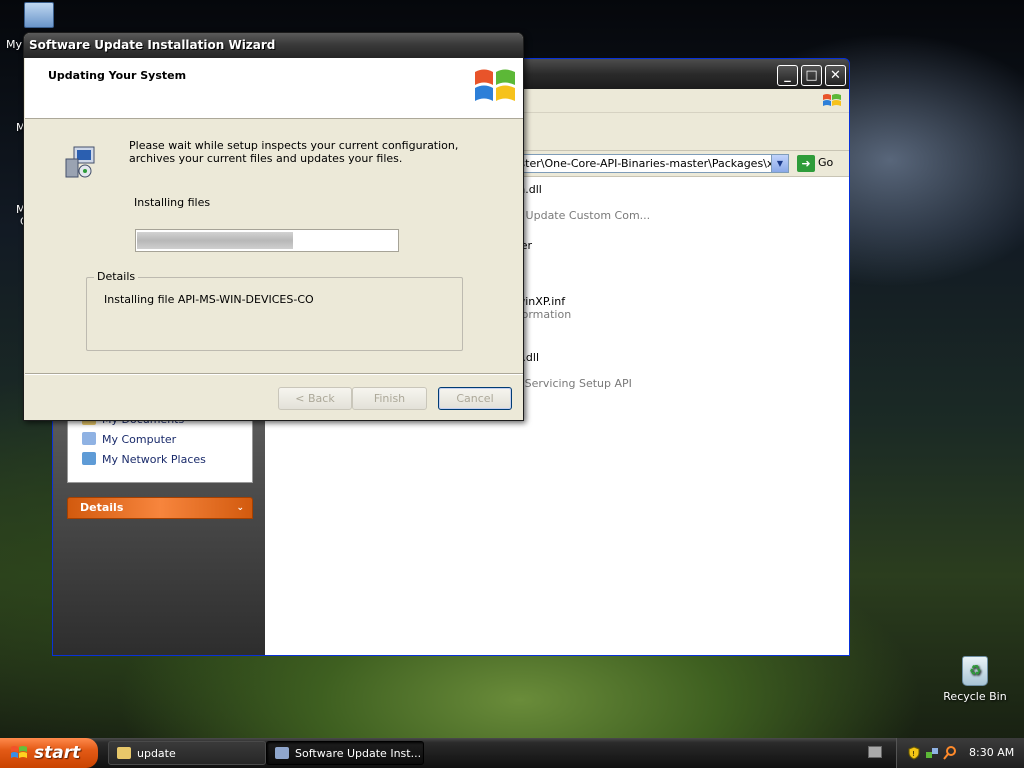  I want to click on recycle-bin-label: Recycle Bin, so click(975, 696).